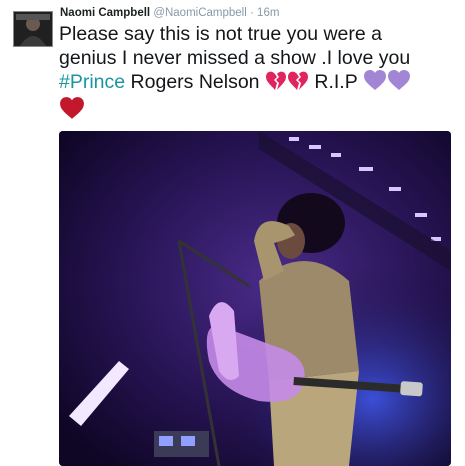 The height and width of the screenshot is (466, 465). What do you see at coordinates (235, 58) in the screenshot?
I see `tweet-text-line2: genius I never missed a show .I love you` at bounding box center [235, 58].